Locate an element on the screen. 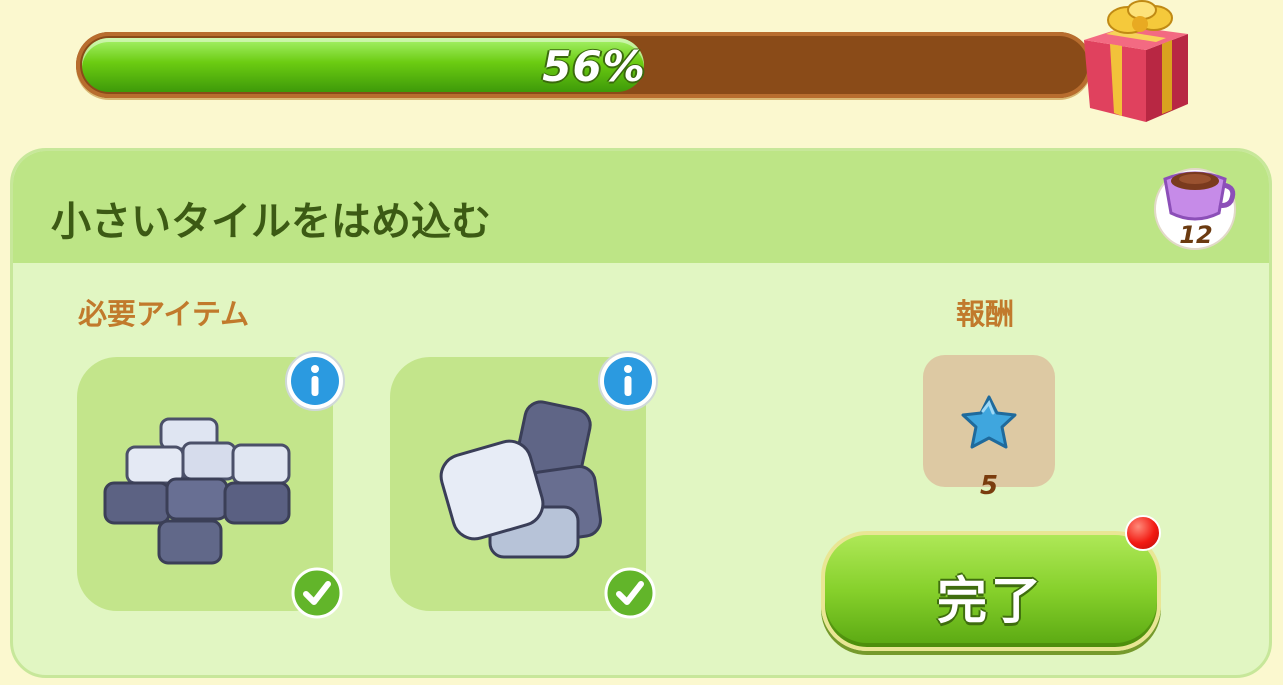  required-item-stone-tiles is located at coordinates (211, 485).